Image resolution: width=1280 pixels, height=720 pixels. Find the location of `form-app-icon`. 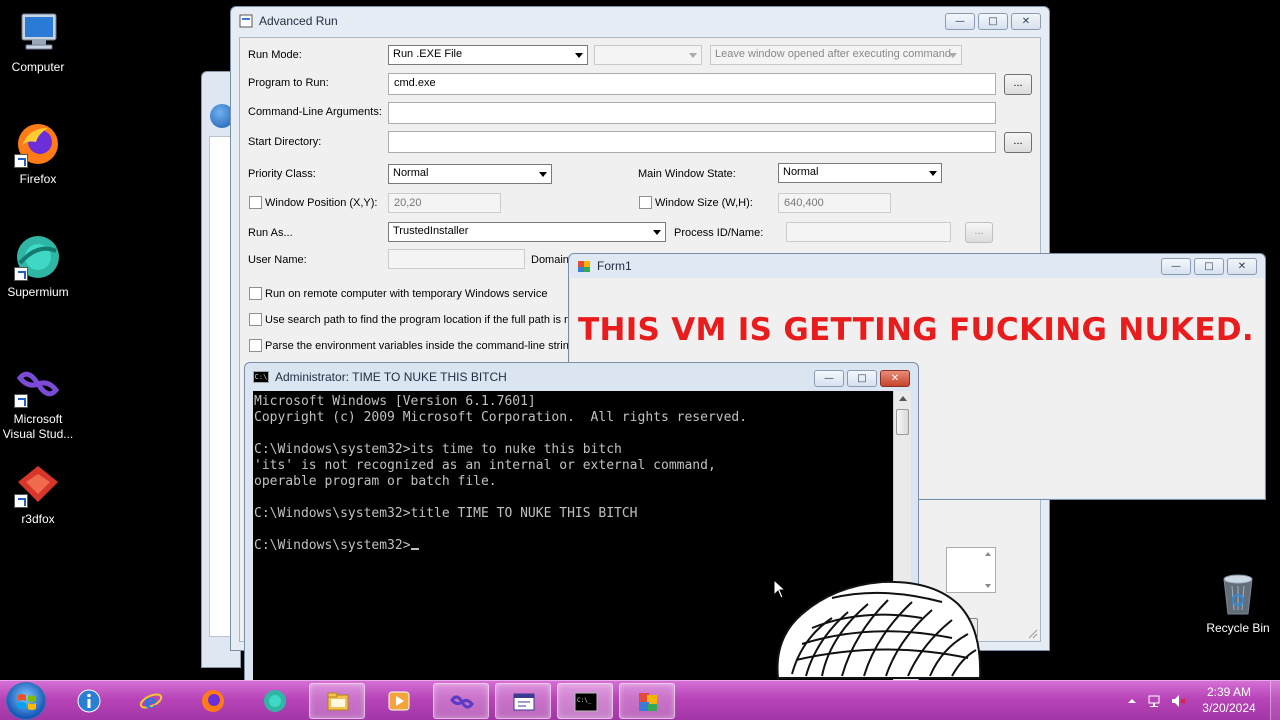

form-app-icon is located at coordinates (648, 702).